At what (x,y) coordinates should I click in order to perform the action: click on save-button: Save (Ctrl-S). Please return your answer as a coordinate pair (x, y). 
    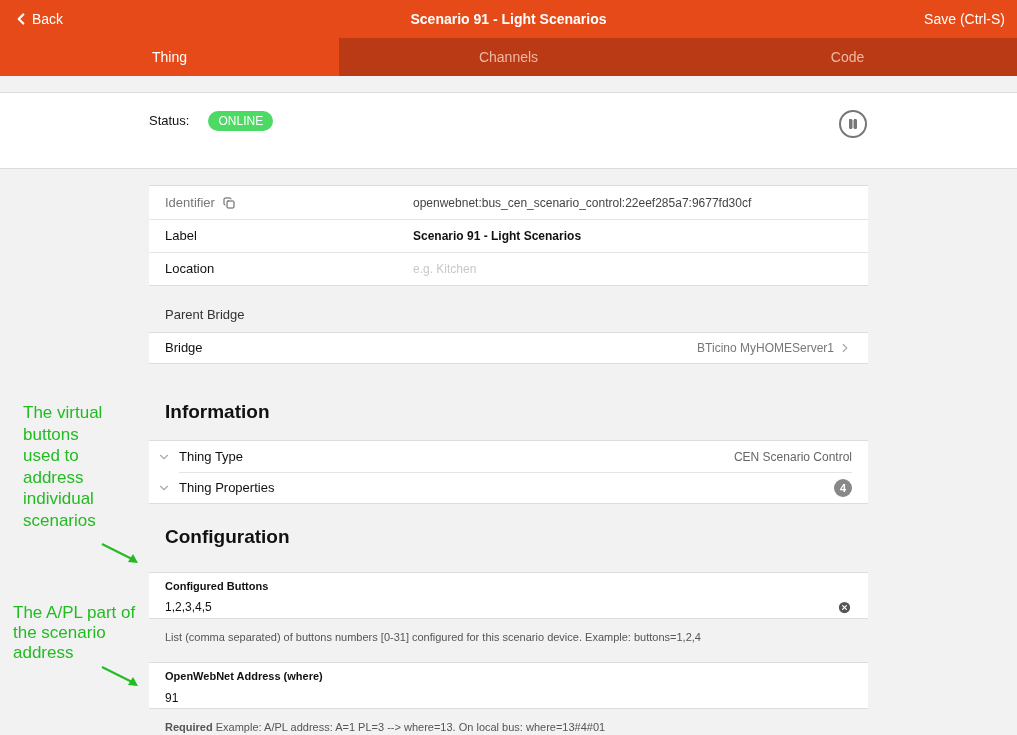
    Looking at the image, I should click on (905, 19).